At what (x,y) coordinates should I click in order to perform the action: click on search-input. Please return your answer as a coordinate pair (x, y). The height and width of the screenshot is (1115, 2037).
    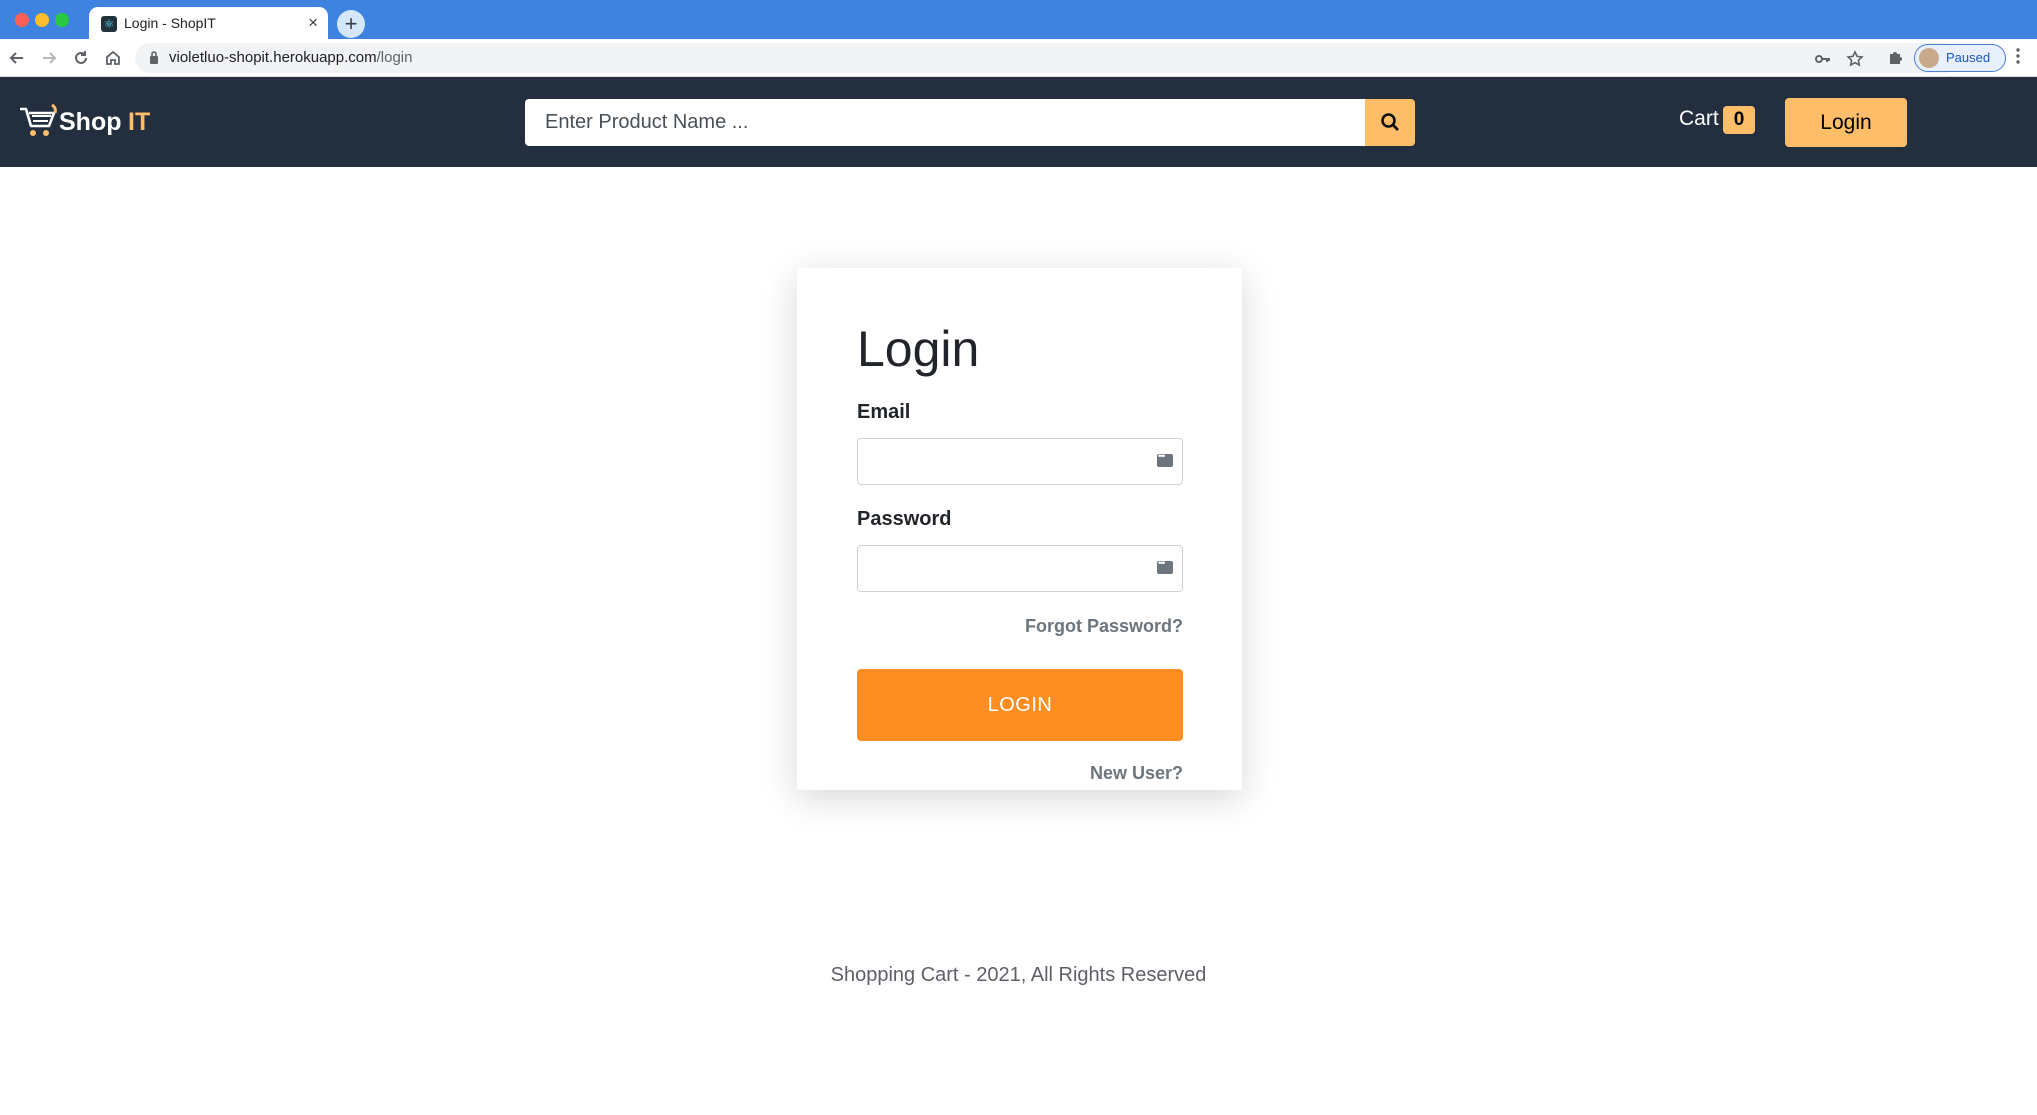
    Looking at the image, I should click on (945, 122).